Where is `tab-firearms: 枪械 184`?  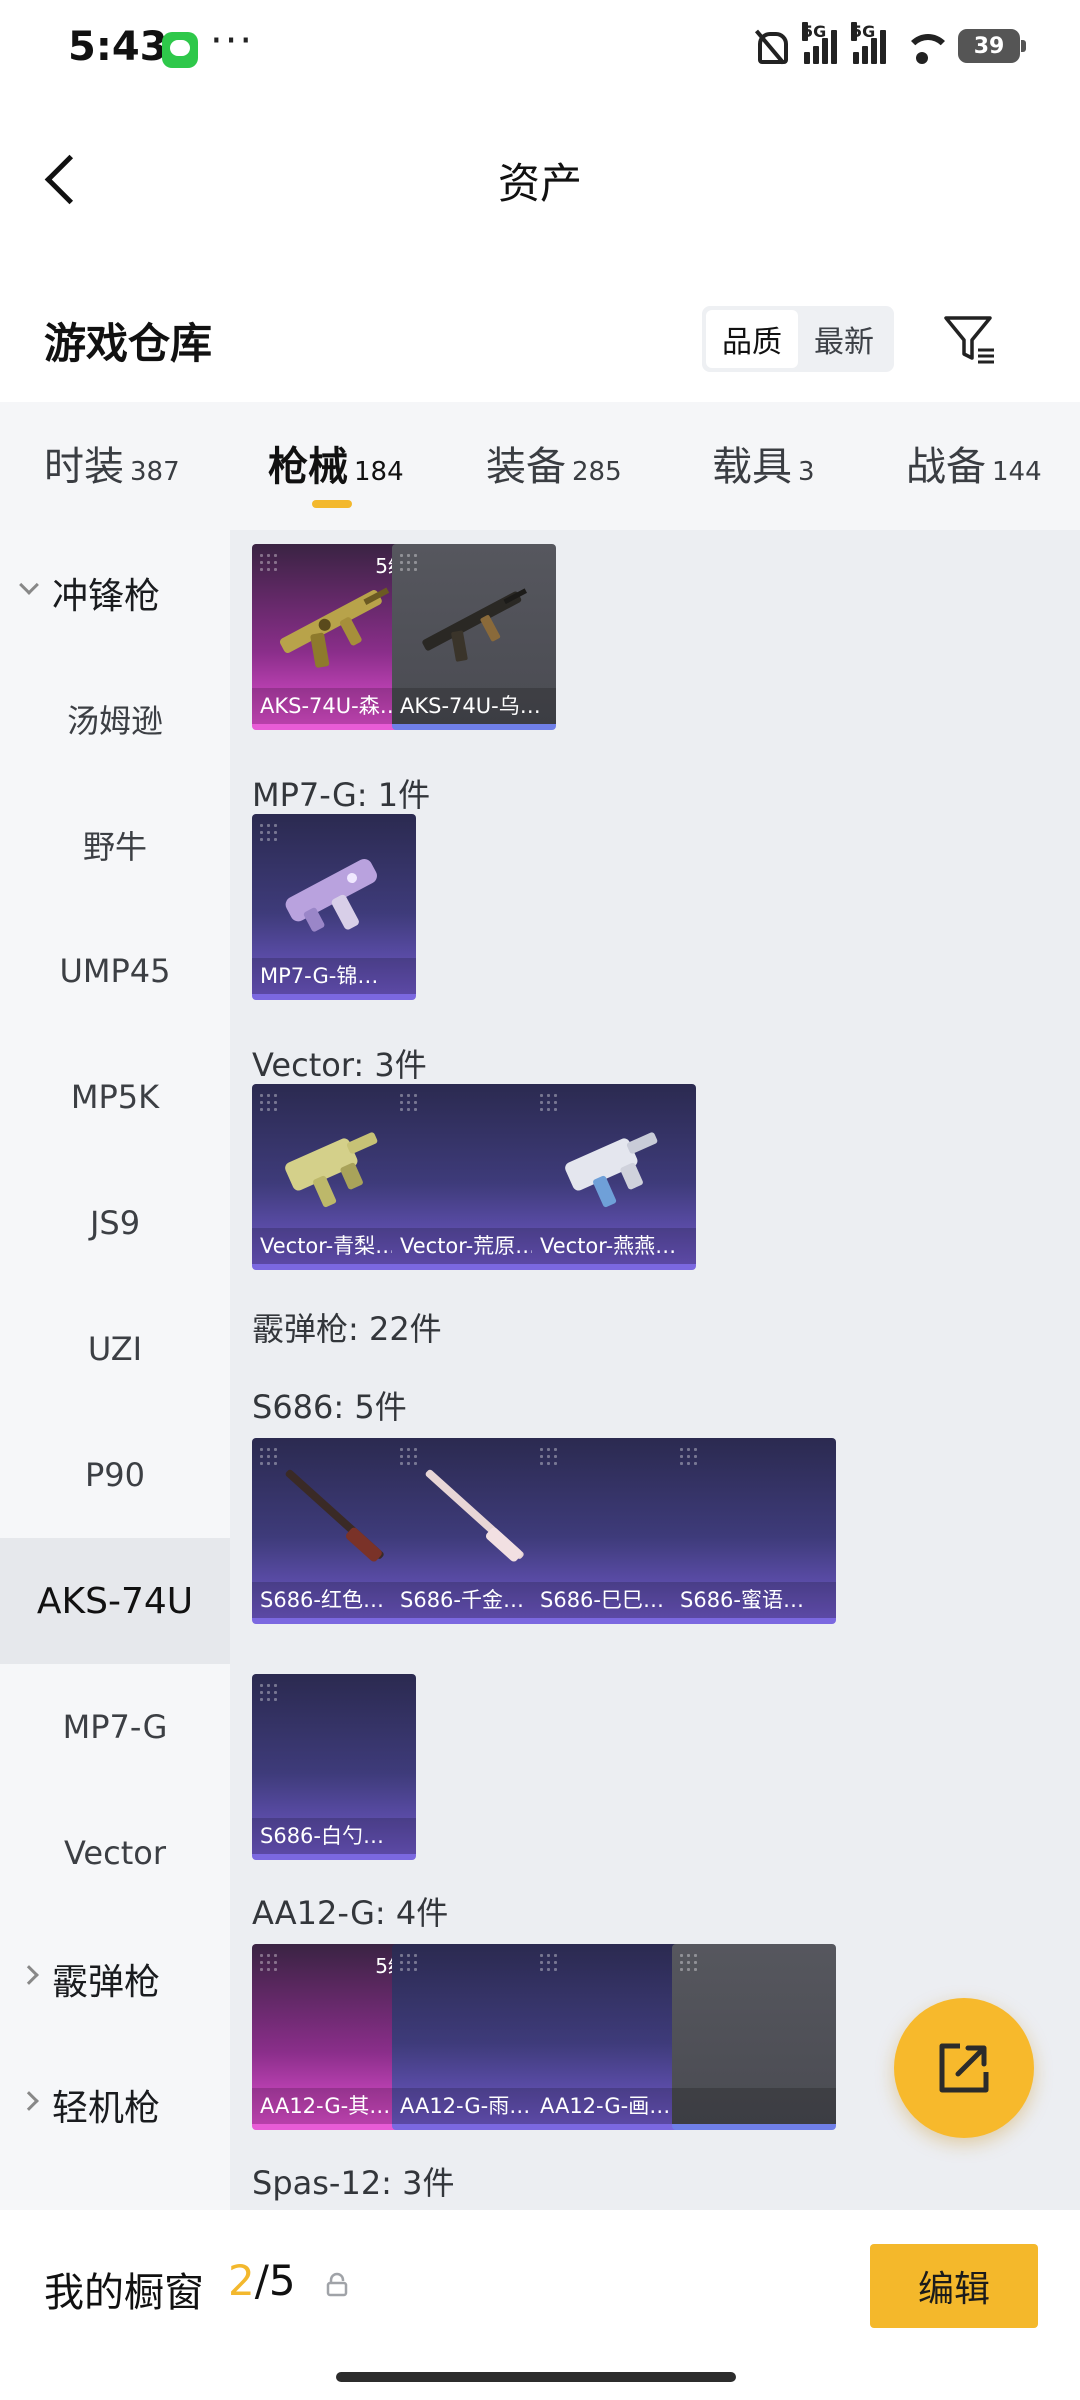
tab-firearms: 枪械 184 is located at coordinates (336, 463).